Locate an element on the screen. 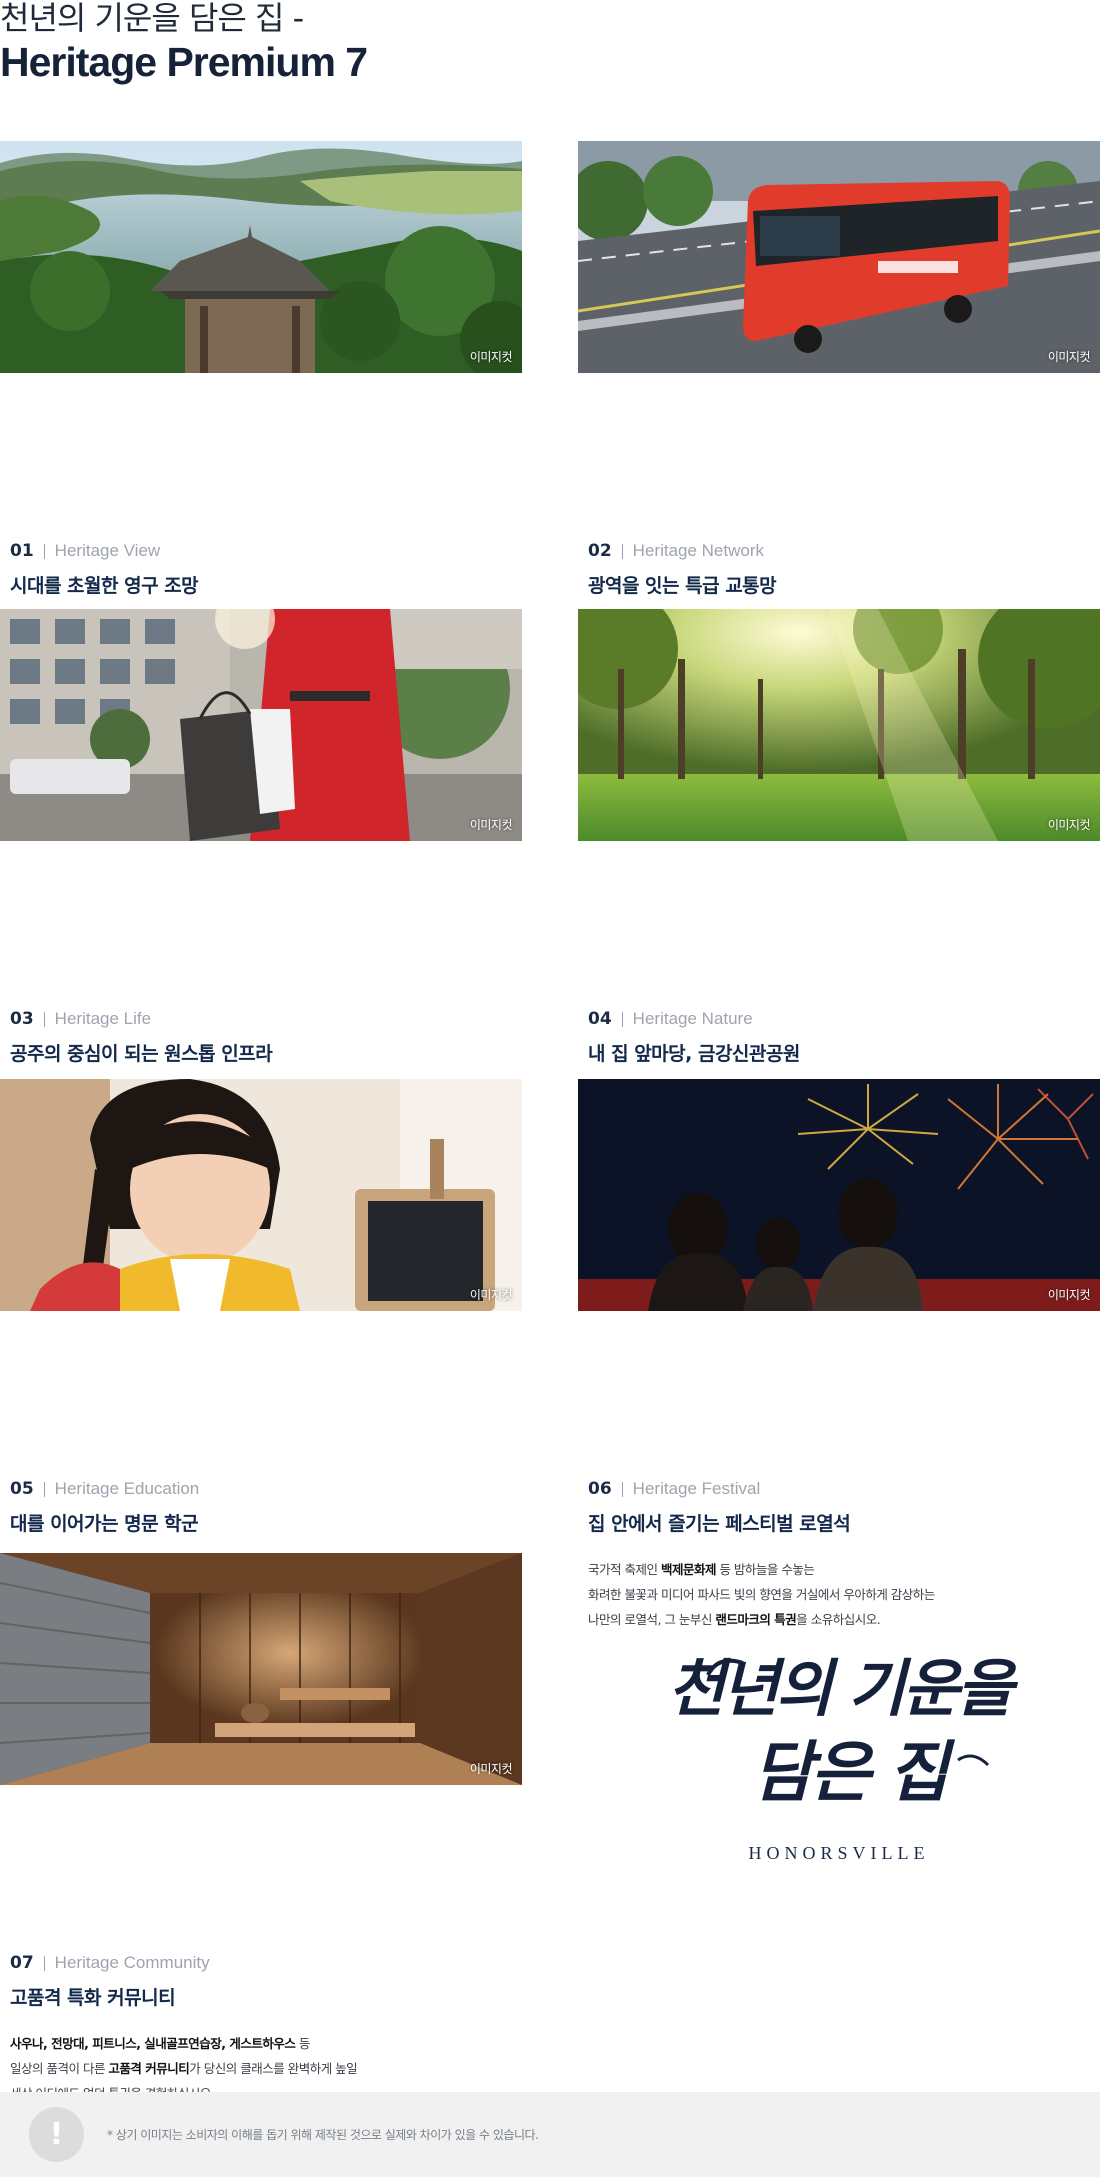  family-watching-fireworks-photo is located at coordinates (839, 1195).